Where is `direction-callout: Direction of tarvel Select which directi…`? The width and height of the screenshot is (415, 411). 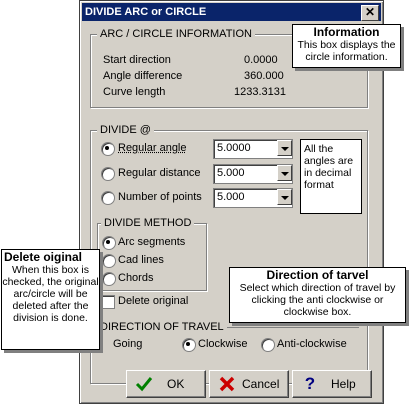
direction-callout: Direction of tarvel Select which directi… is located at coordinates (317, 295).